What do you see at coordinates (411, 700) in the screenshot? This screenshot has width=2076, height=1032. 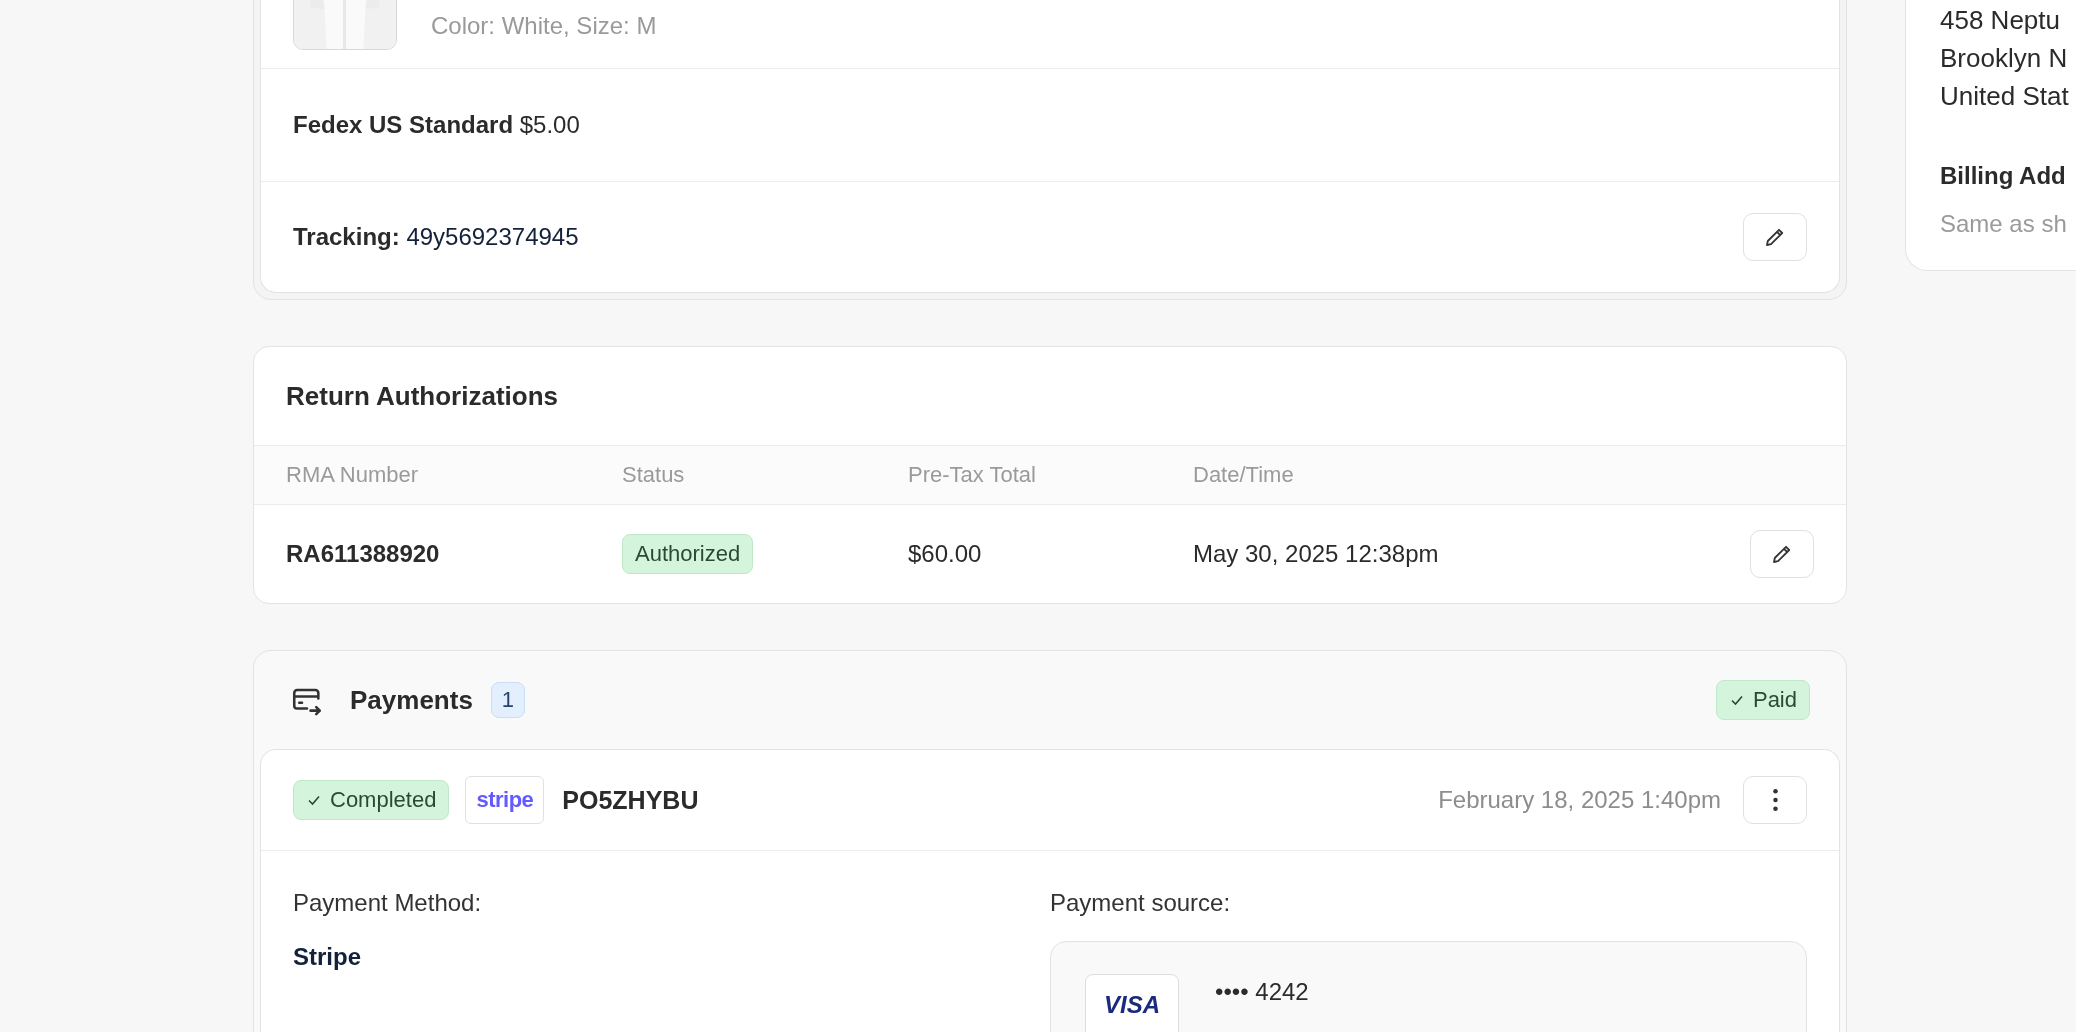 I see `section-title: Payments` at bounding box center [411, 700].